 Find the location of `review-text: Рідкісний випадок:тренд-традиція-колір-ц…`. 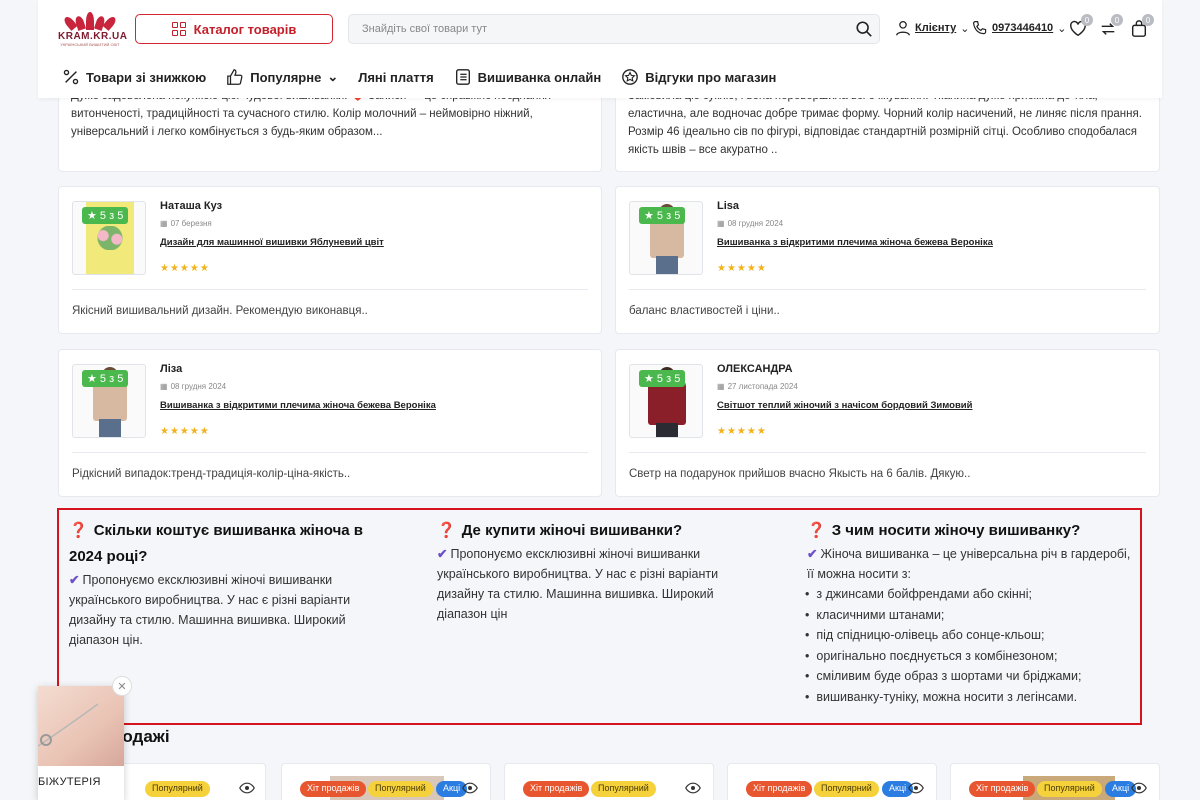

review-text: Рідкісний випадок:тренд-традиція-колір-ц… is located at coordinates (211, 474).